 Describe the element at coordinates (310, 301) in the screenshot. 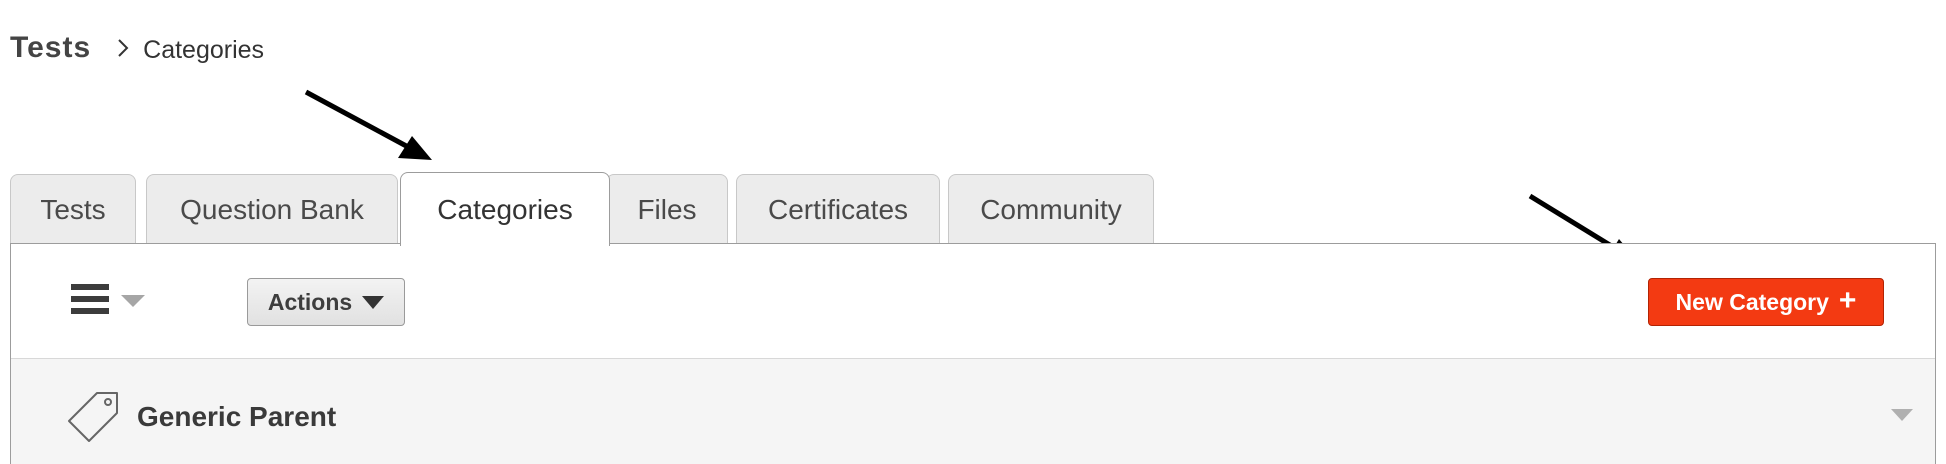

I see `actions-label: Actions` at that location.